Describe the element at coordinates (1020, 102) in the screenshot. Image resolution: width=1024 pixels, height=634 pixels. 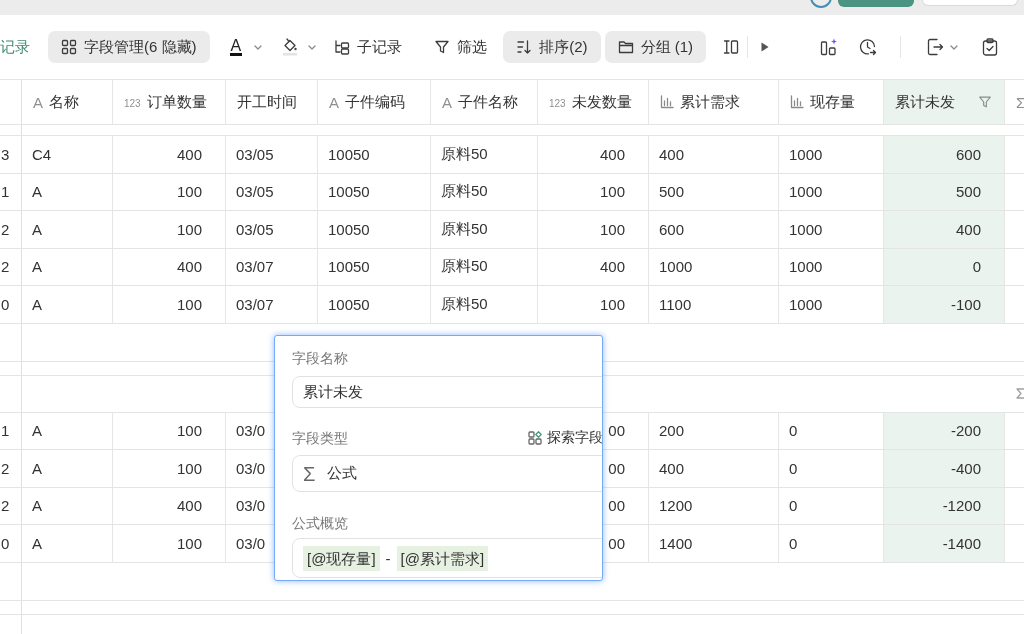
I see `sigma-icon: Σ` at that location.